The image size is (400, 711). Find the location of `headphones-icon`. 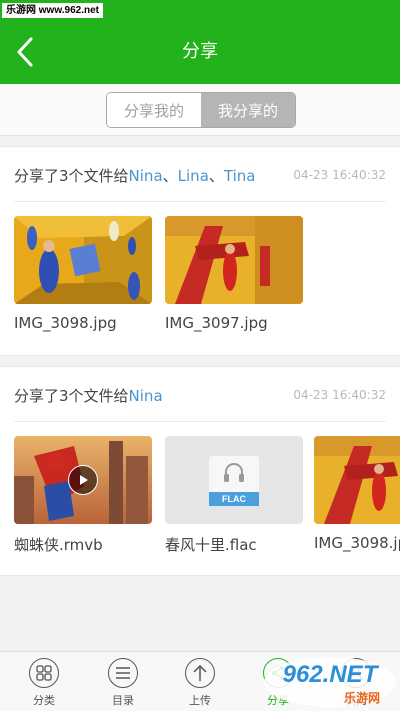

headphones-icon is located at coordinates (234, 472).